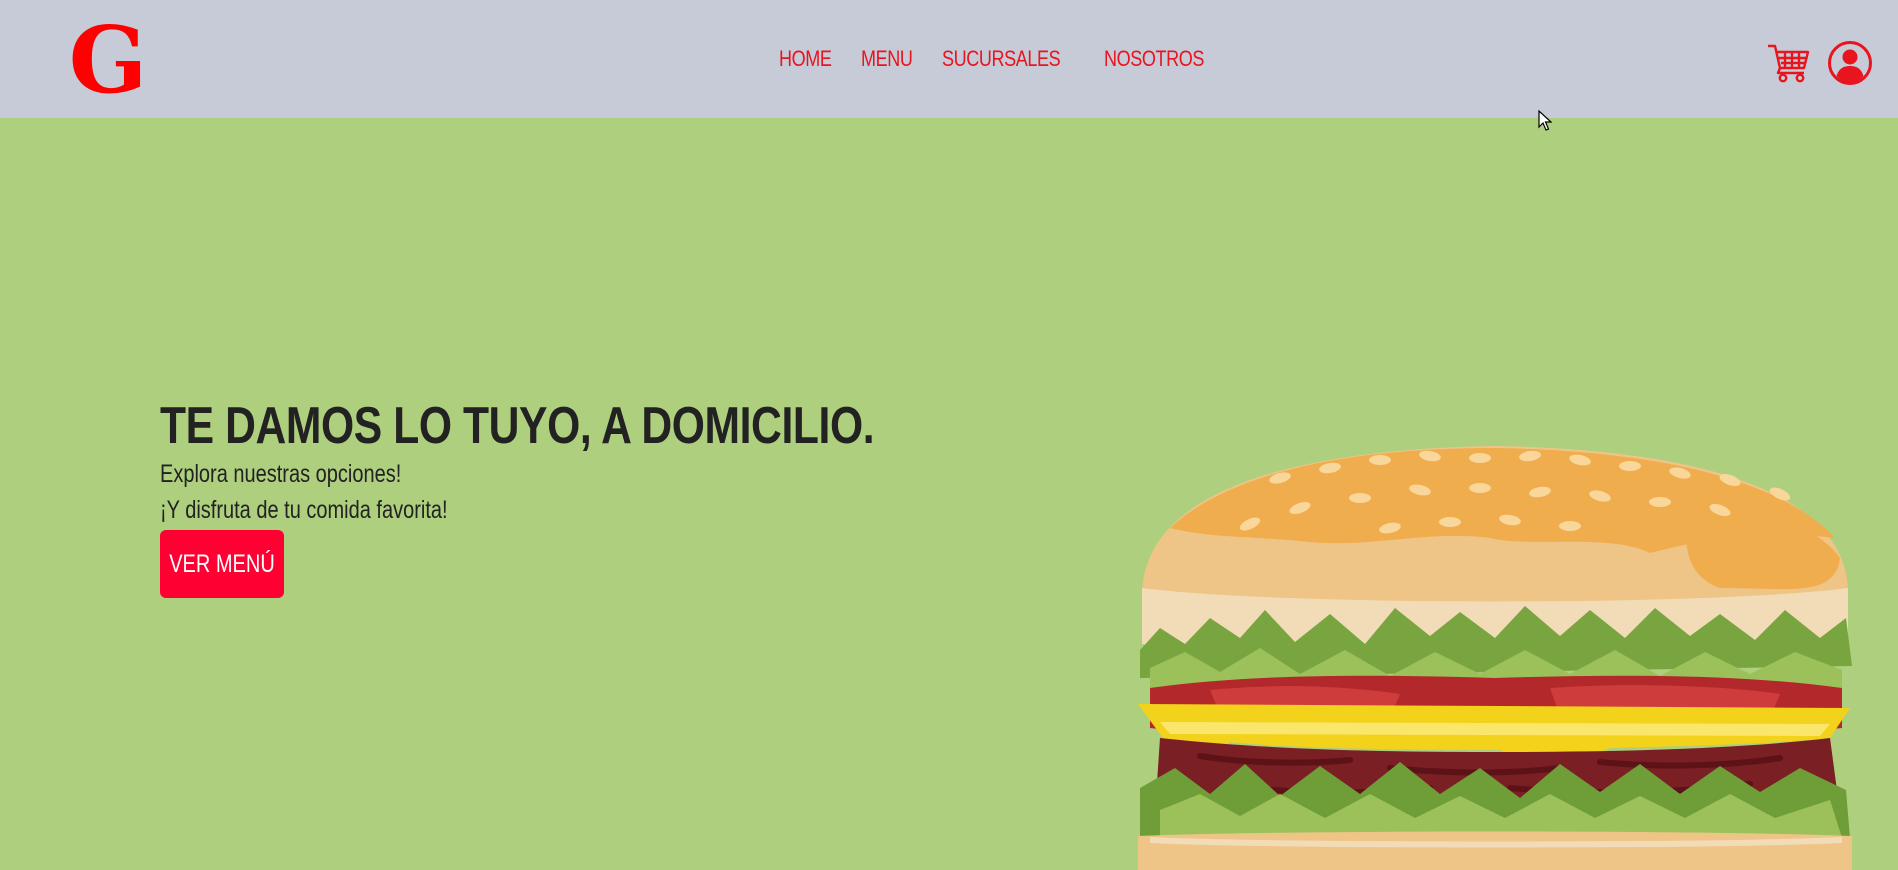  I want to click on nav-nosotros: NOSOTROS, so click(1154, 59).